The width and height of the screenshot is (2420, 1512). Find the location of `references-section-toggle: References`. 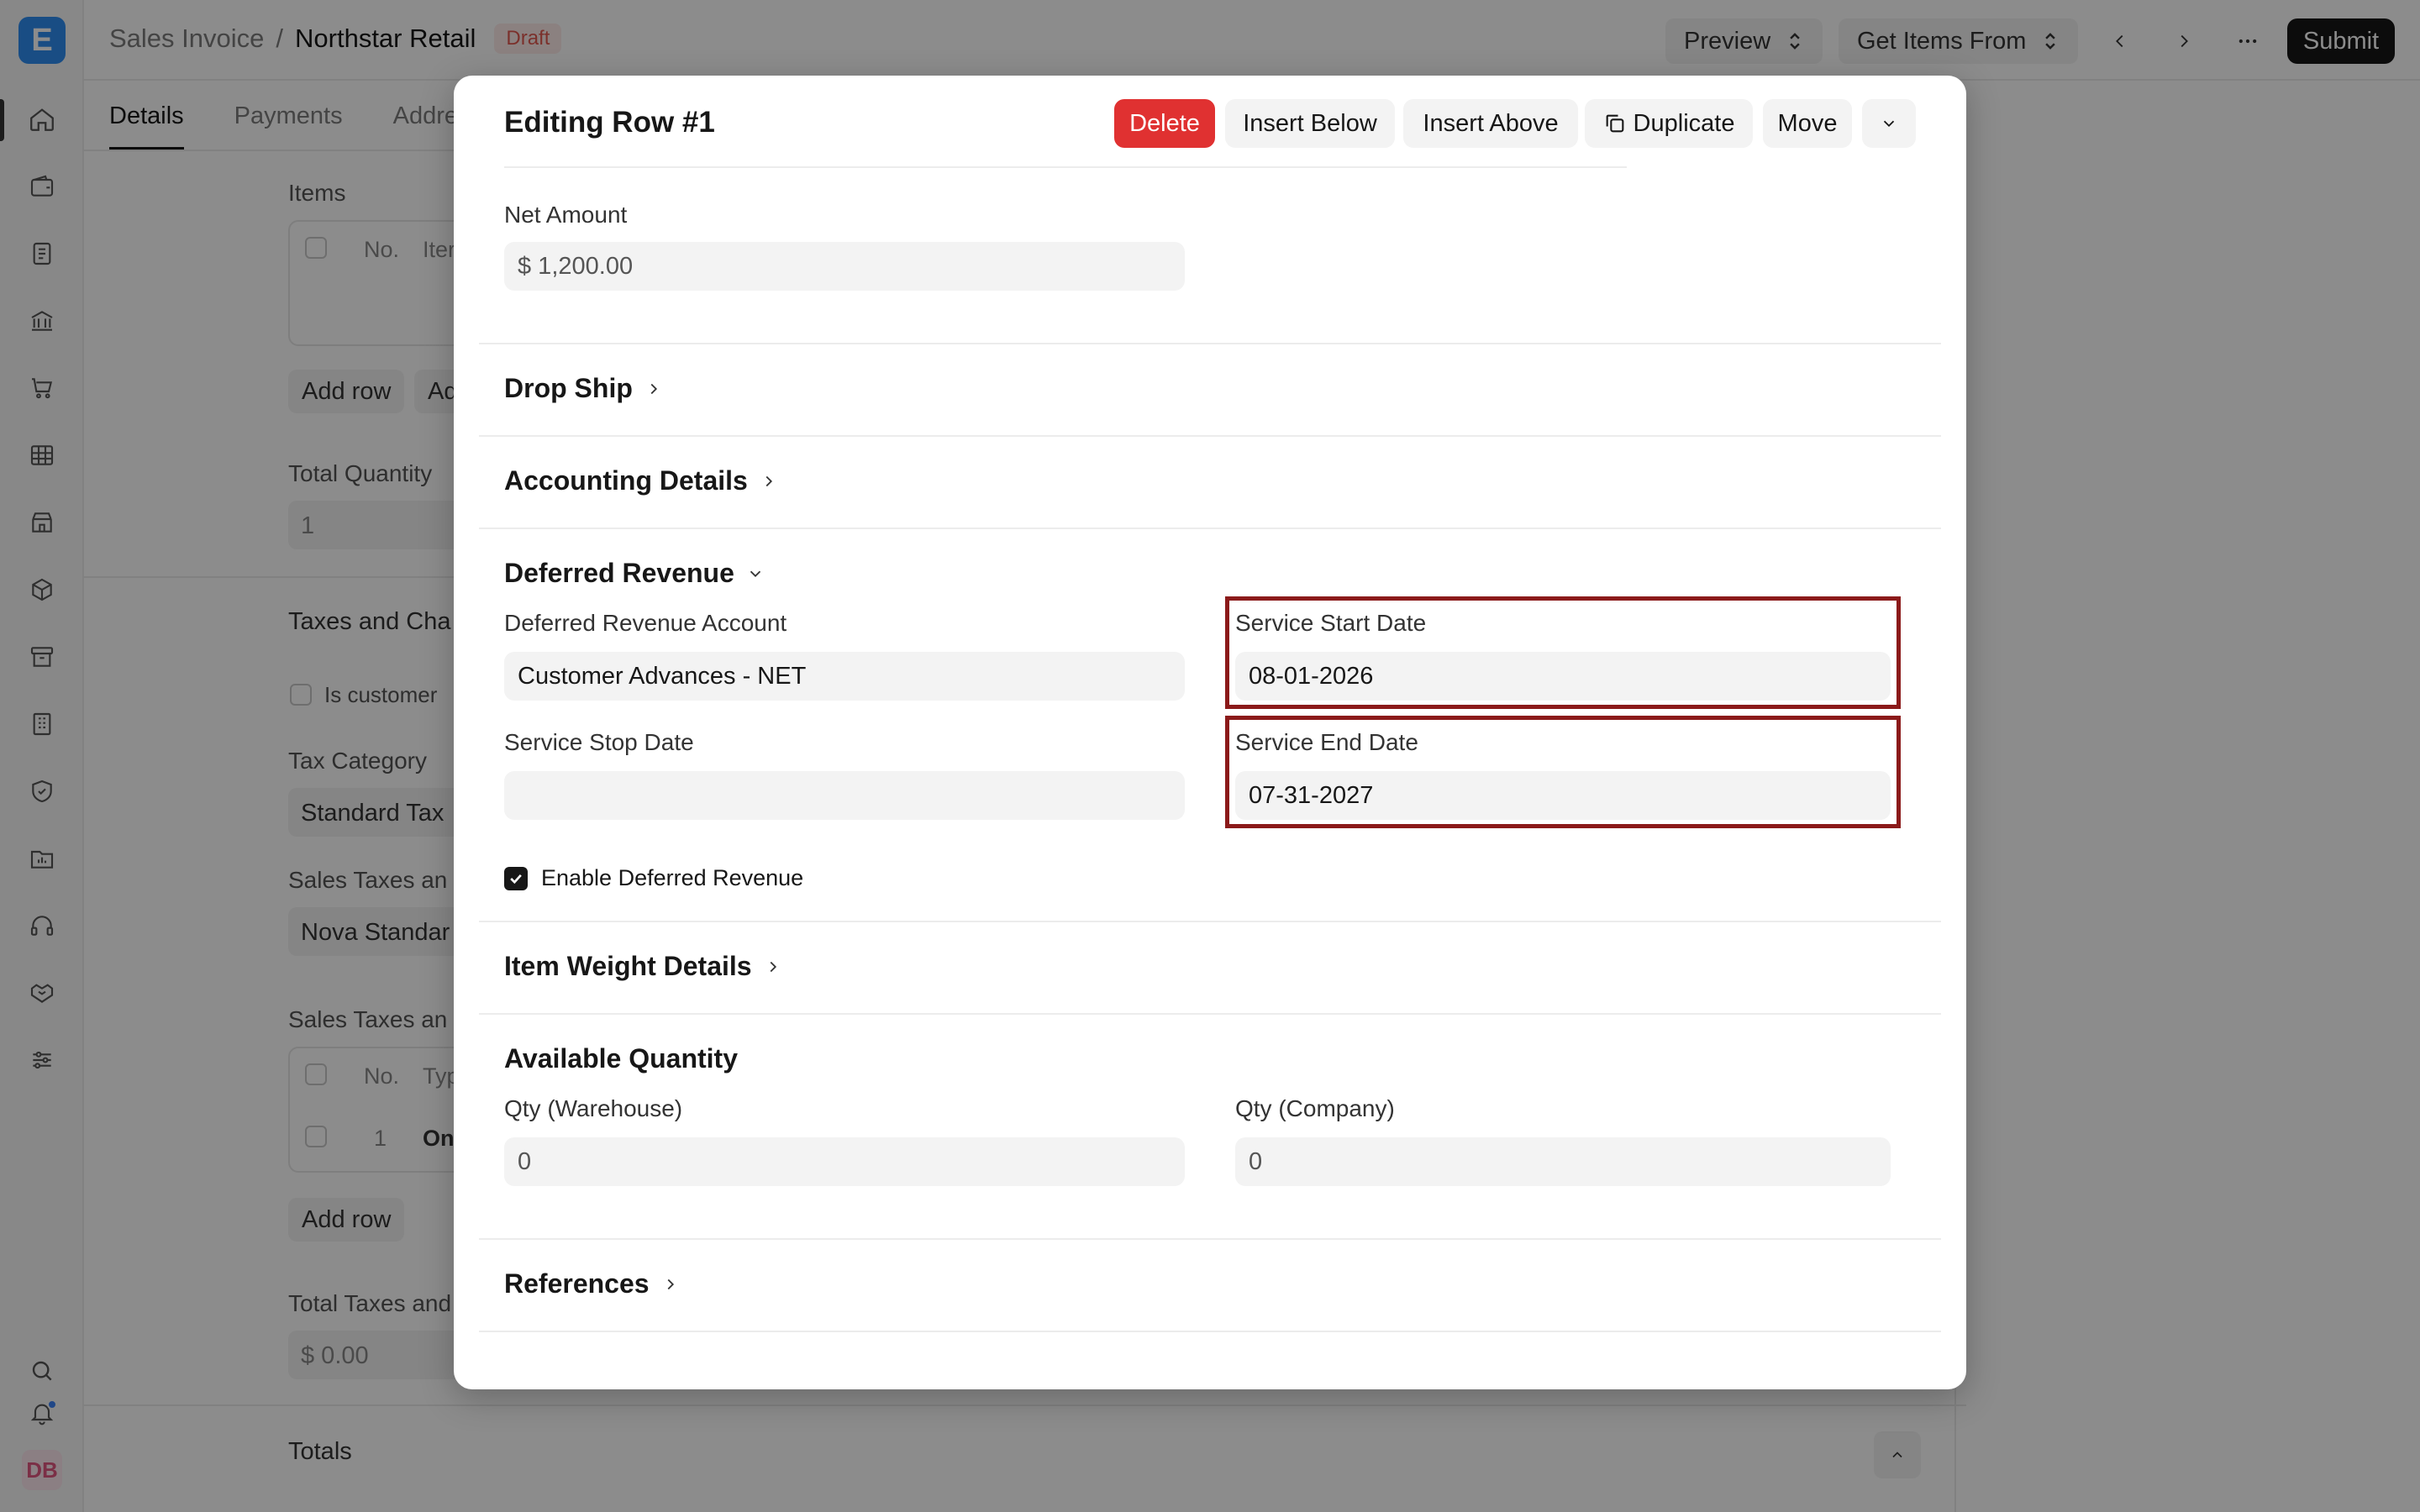

references-section-toggle: References is located at coordinates (592, 1283).